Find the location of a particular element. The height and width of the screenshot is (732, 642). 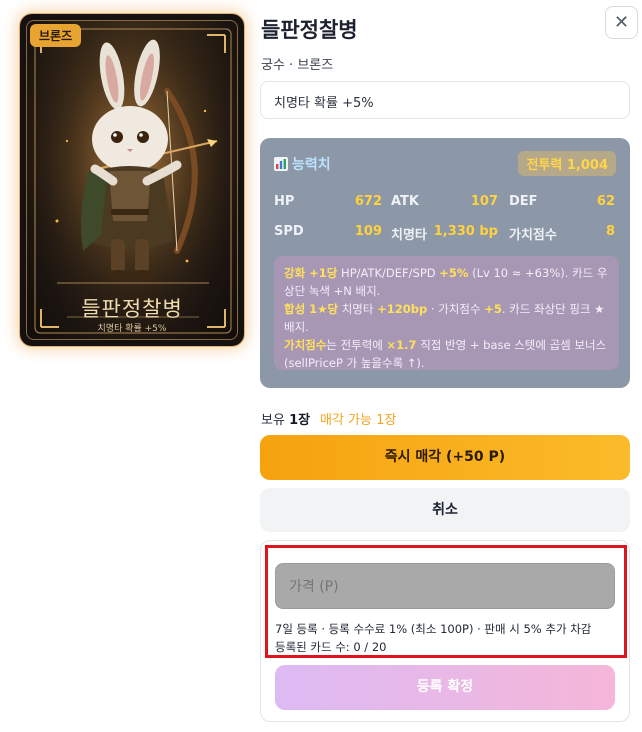

stat-label: HP is located at coordinates (284, 201).